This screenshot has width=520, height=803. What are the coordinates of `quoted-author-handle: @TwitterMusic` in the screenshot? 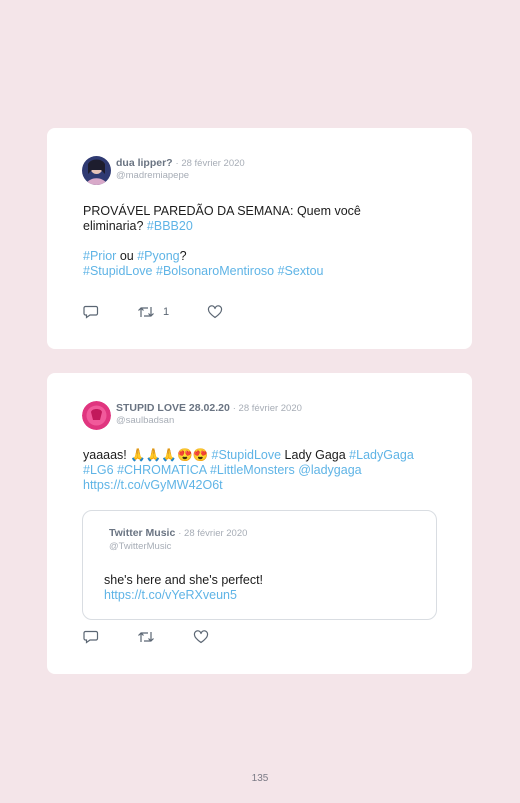 It's located at (178, 546).